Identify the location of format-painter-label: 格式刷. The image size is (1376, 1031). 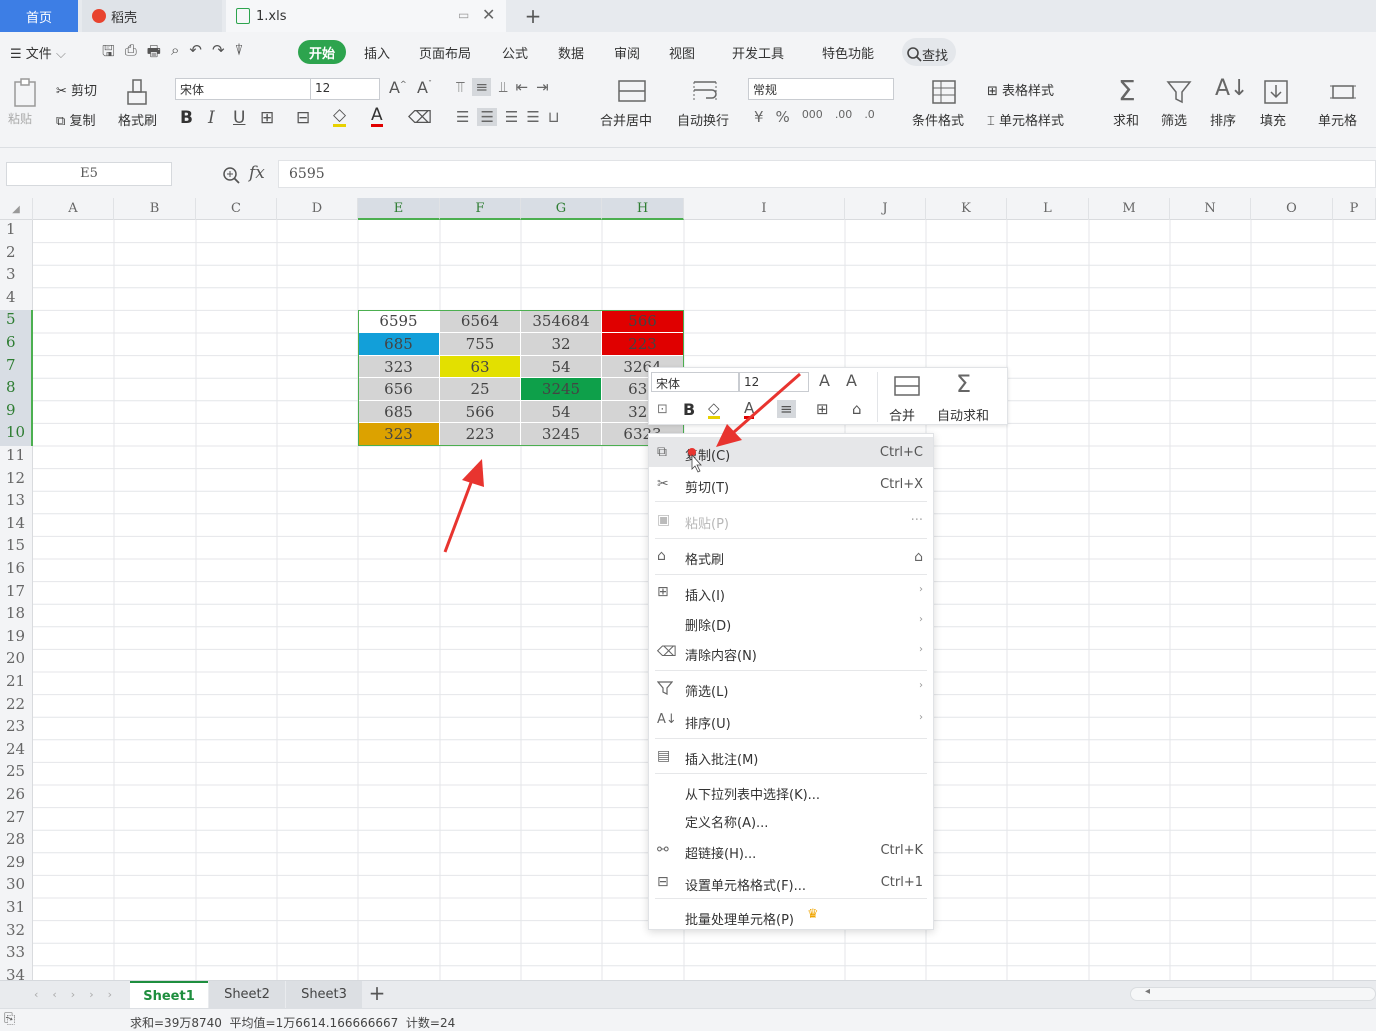
(137, 119).